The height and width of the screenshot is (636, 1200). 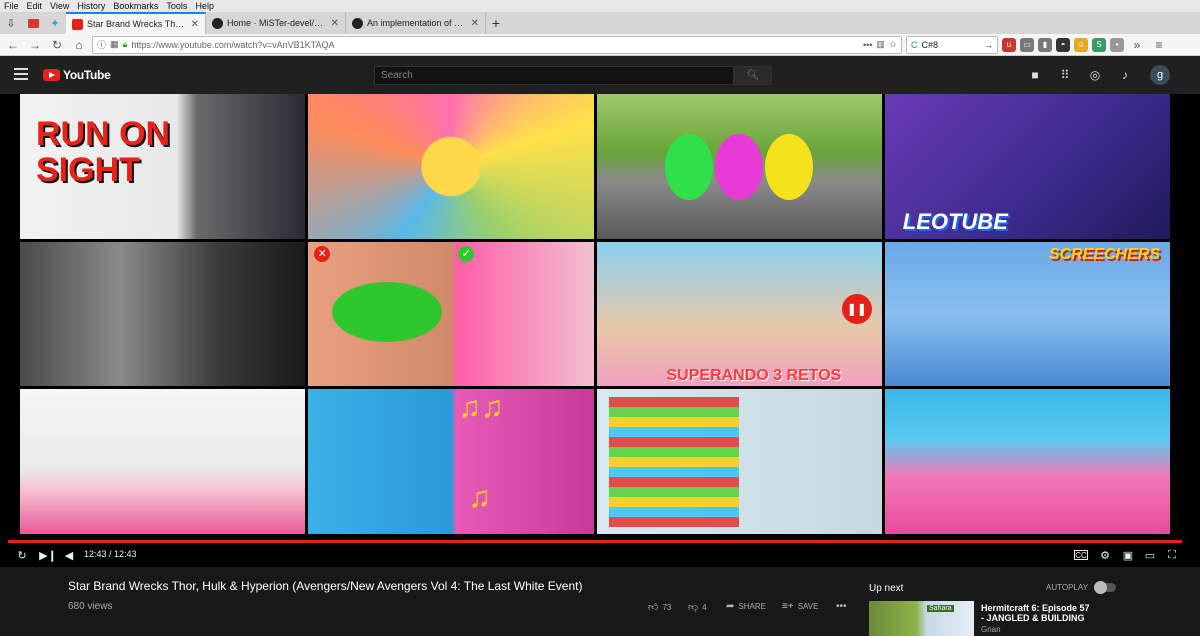 I want to click on share-label: SHARE, so click(x=752, y=606).